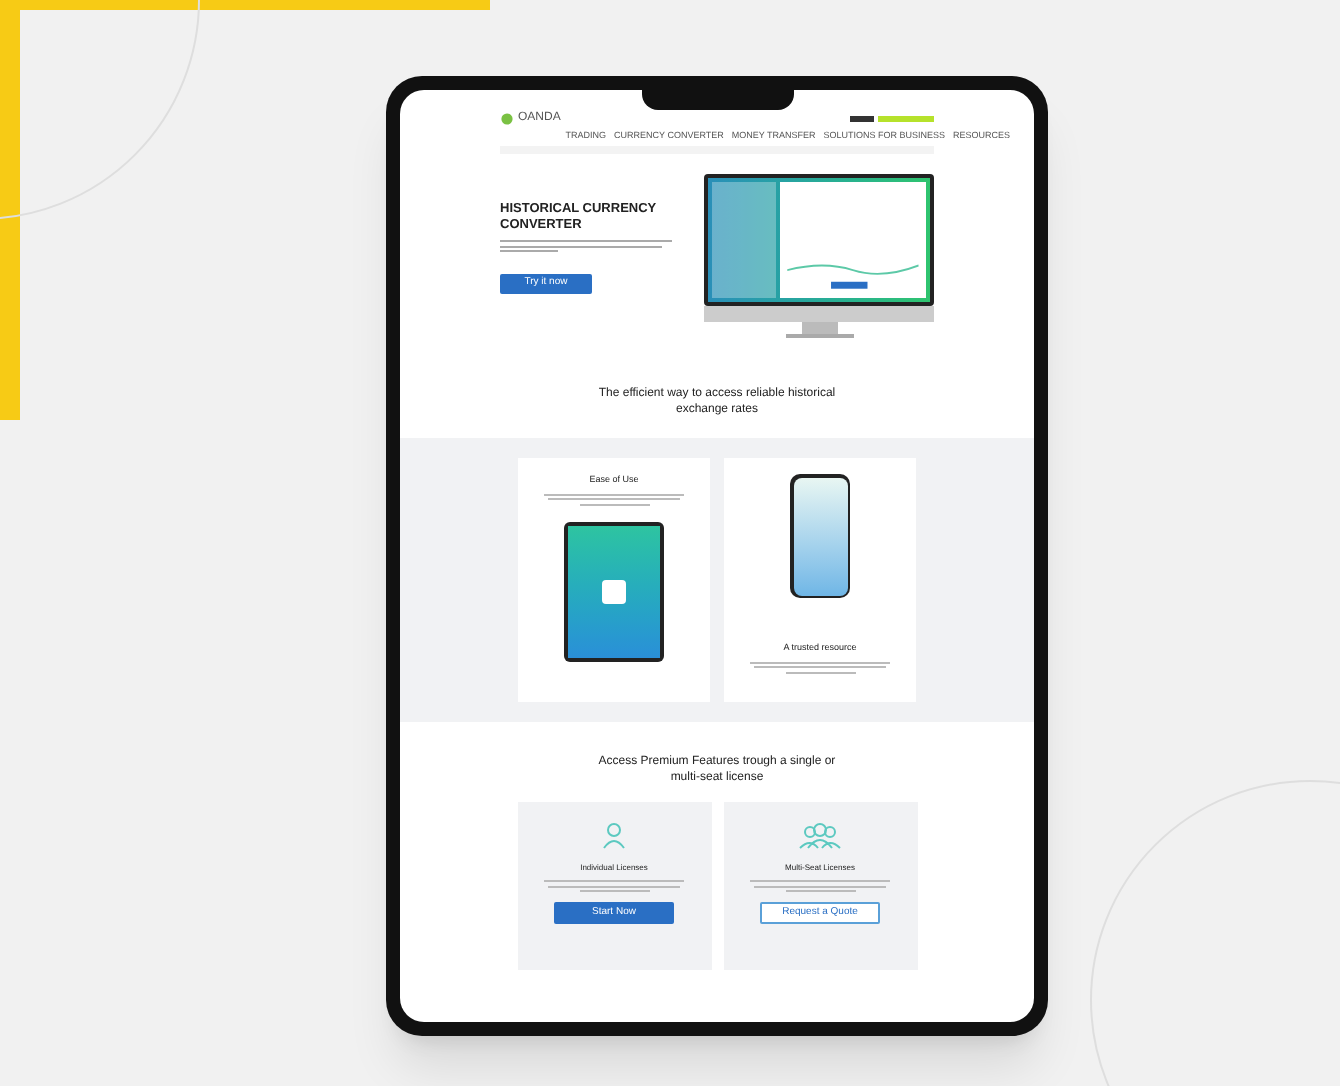  Describe the element at coordinates (507, 119) in the screenshot. I see `logo-icon` at that location.